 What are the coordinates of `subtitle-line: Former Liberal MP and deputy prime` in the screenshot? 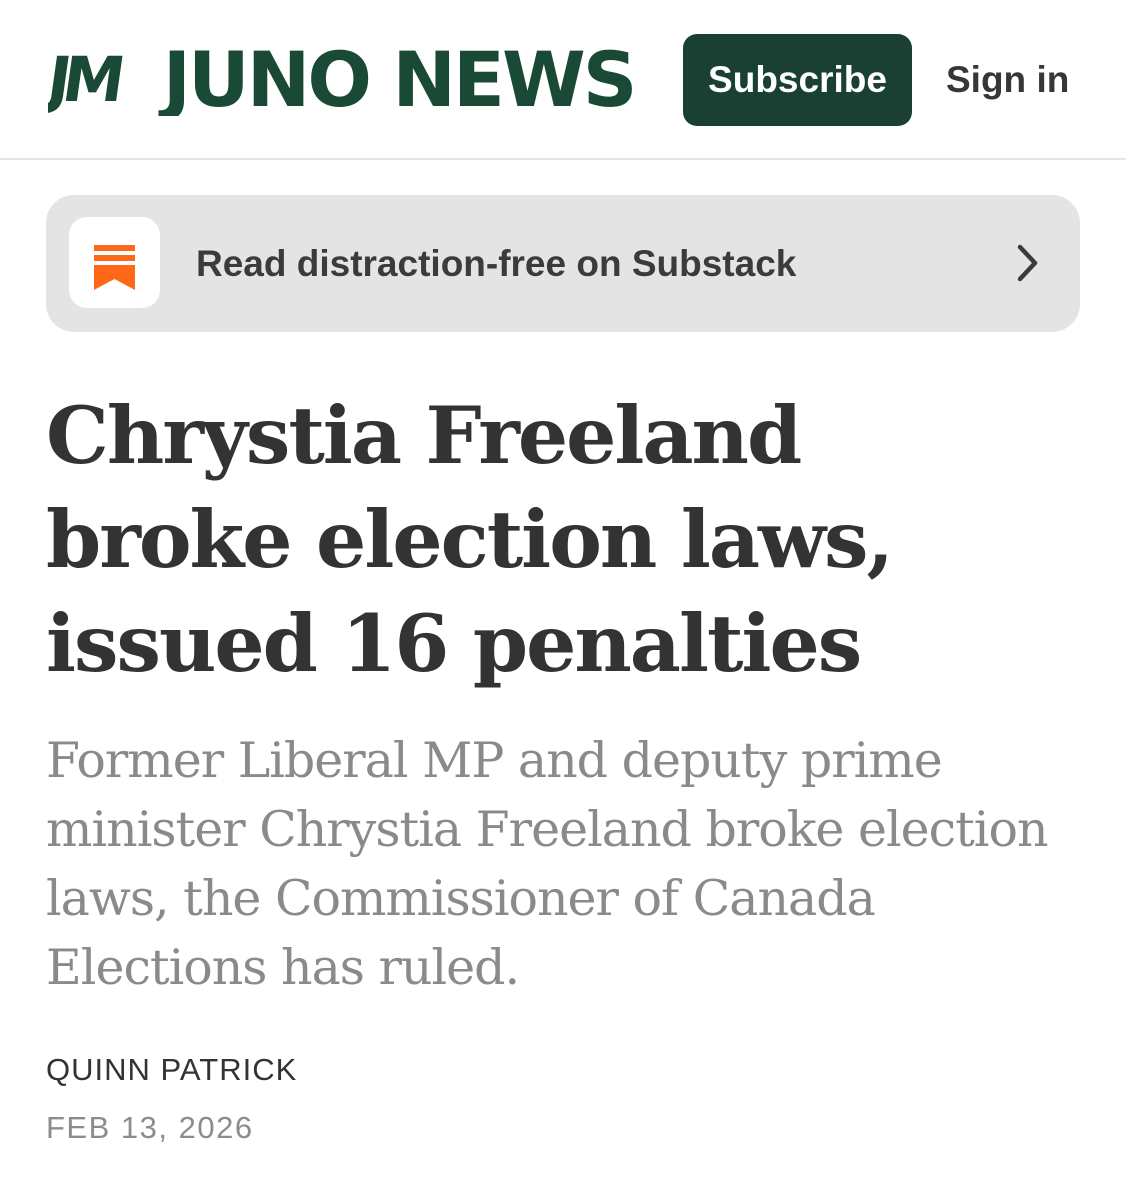 It's located at (494, 760).